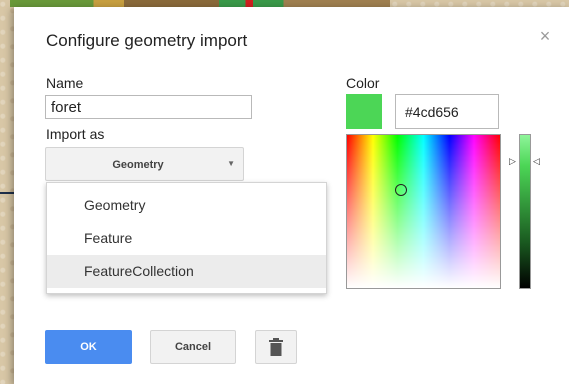  Describe the element at coordinates (364, 111) in the screenshot. I see `color-swatch` at that location.